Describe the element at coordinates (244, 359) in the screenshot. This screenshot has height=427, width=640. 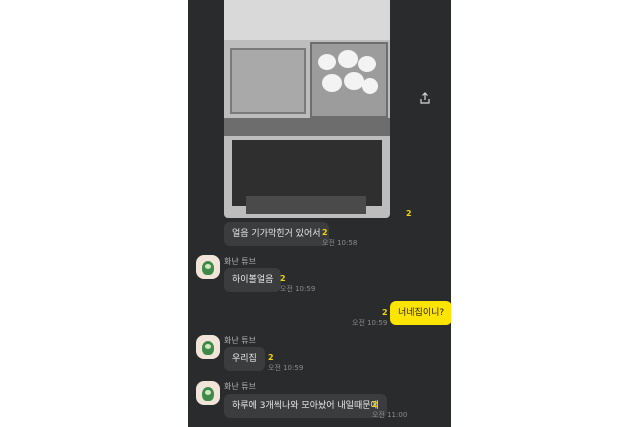
I see `message-bubble: 우리집` at that location.